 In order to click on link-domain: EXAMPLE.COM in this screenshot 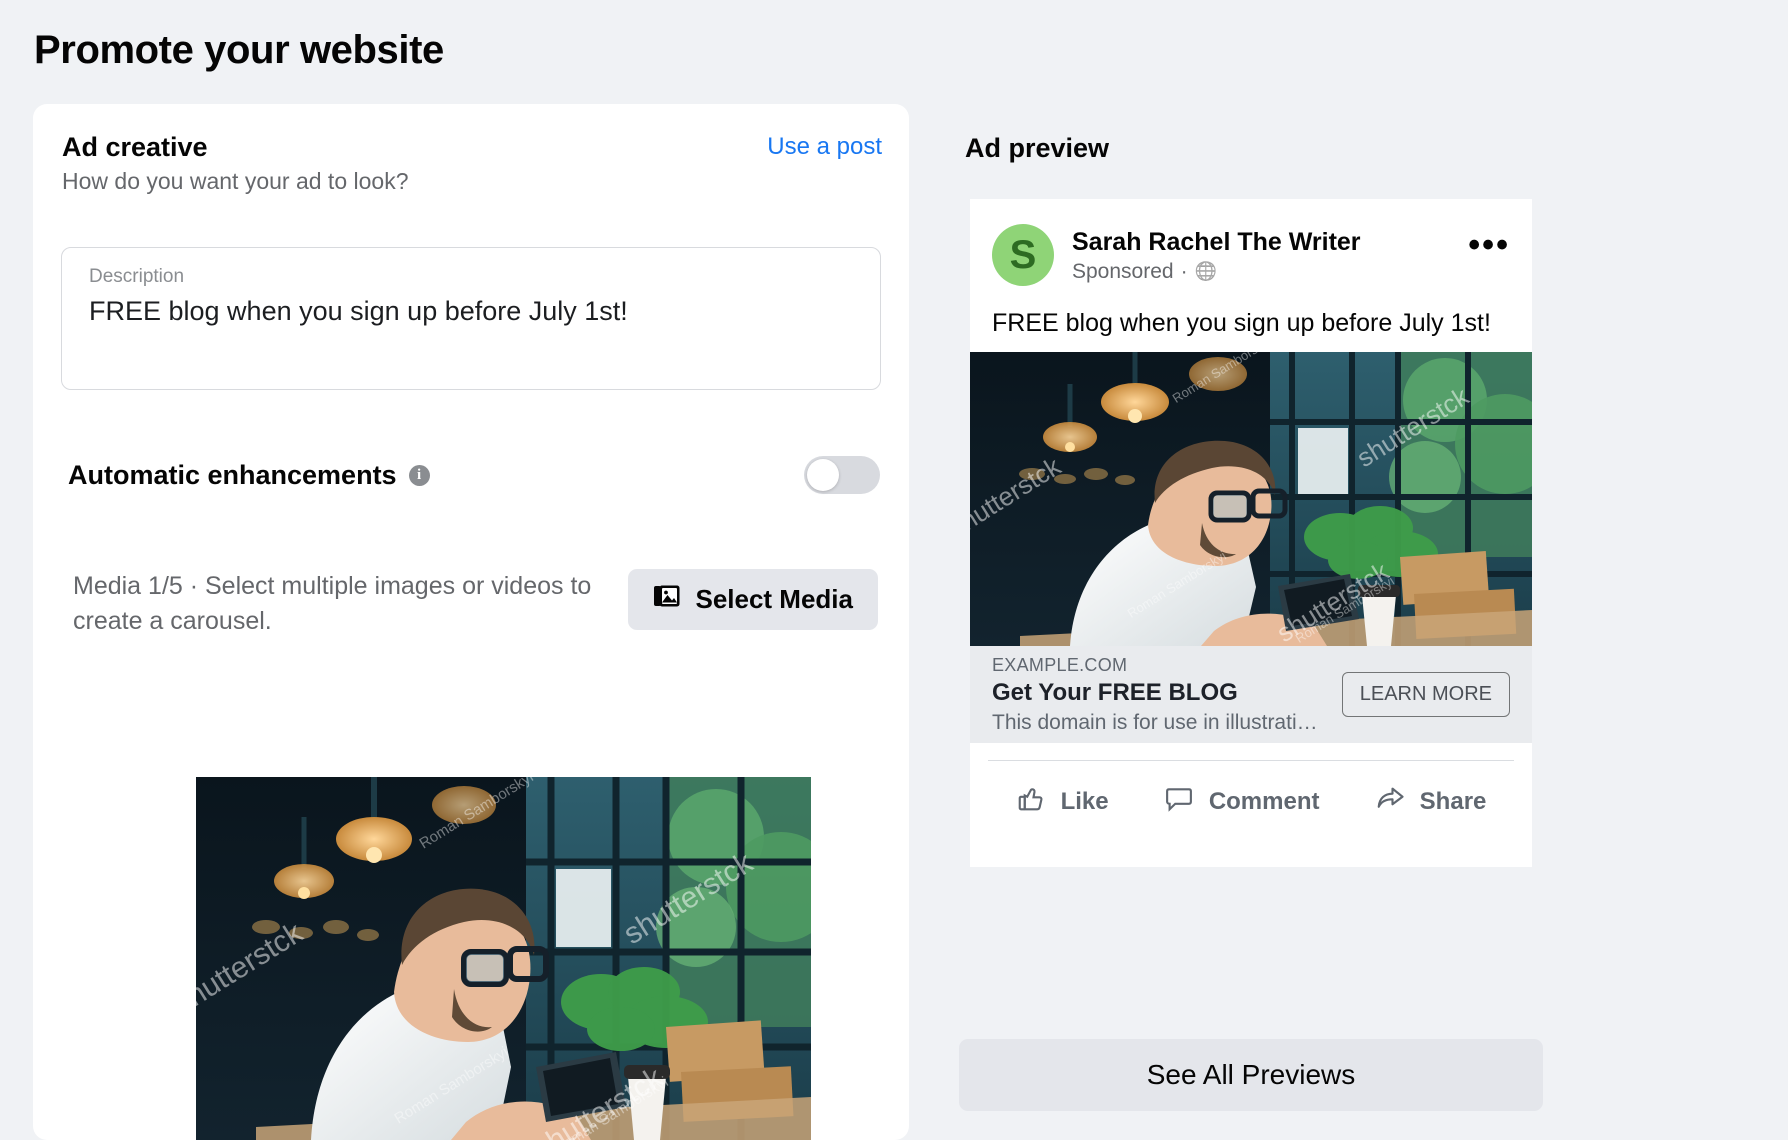, I will do `click(1060, 664)`.